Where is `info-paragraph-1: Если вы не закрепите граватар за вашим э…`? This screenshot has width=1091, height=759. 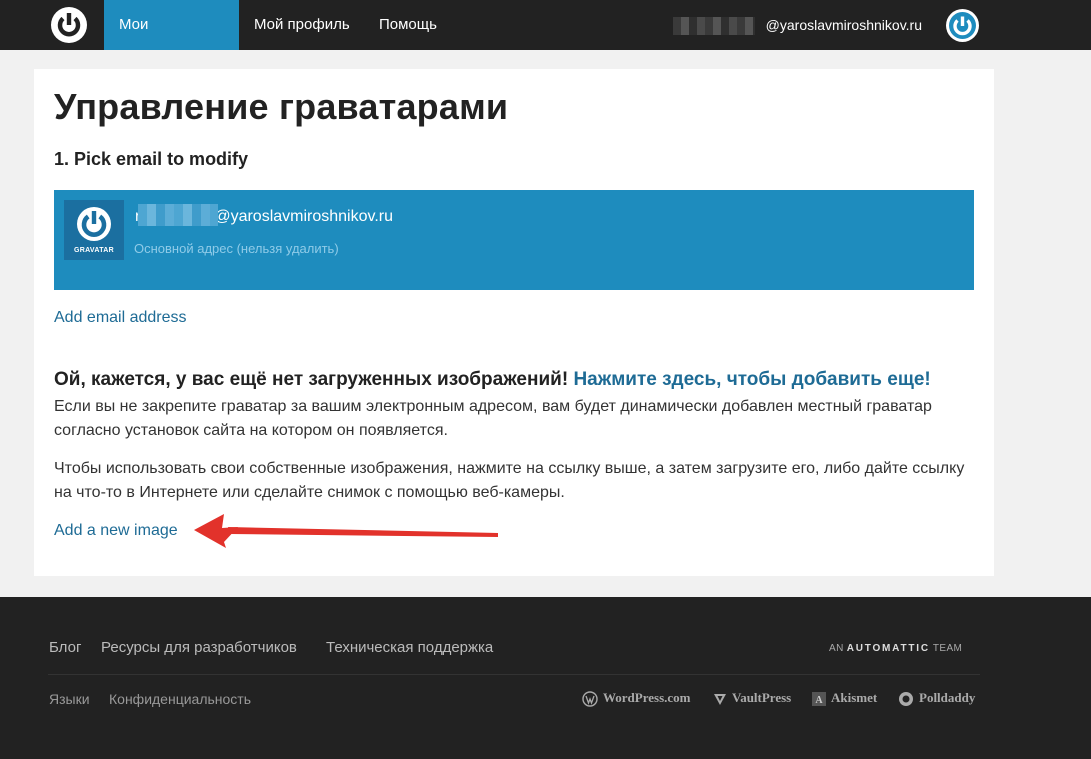
info-paragraph-1: Если вы не закрепите граватар за вашим э… is located at coordinates (493, 418).